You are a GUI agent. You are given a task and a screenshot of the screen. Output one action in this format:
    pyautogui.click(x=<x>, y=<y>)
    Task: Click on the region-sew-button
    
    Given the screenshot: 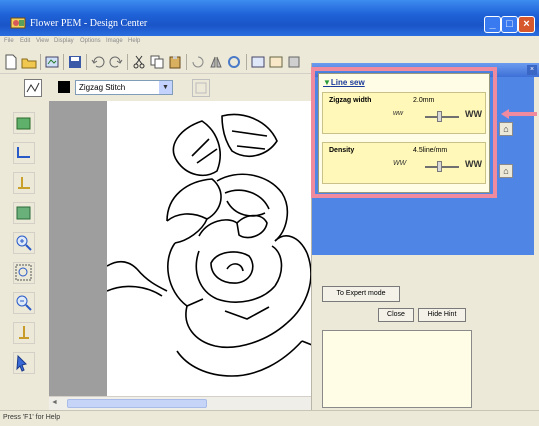 What is the action you would take?
    pyautogui.click(x=201, y=88)
    